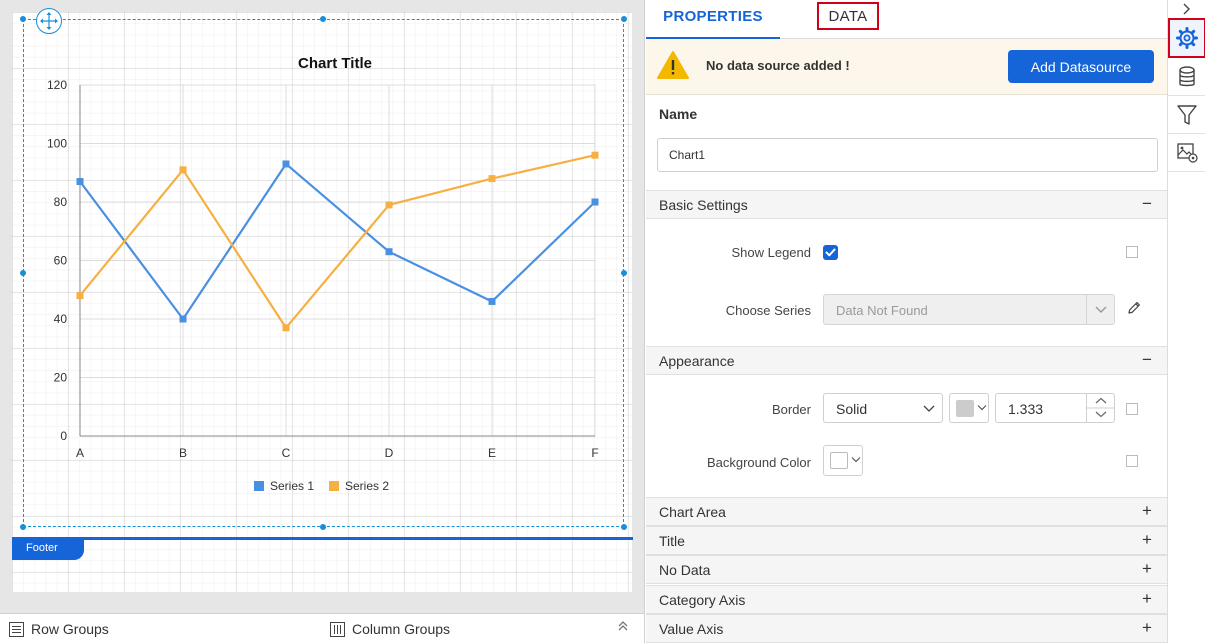 This screenshot has width=1205, height=643. What do you see at coordinates (292, 486) in the screenshot?
I see `legend-label-series-1: Series 1` at bounding box center [292, 486].